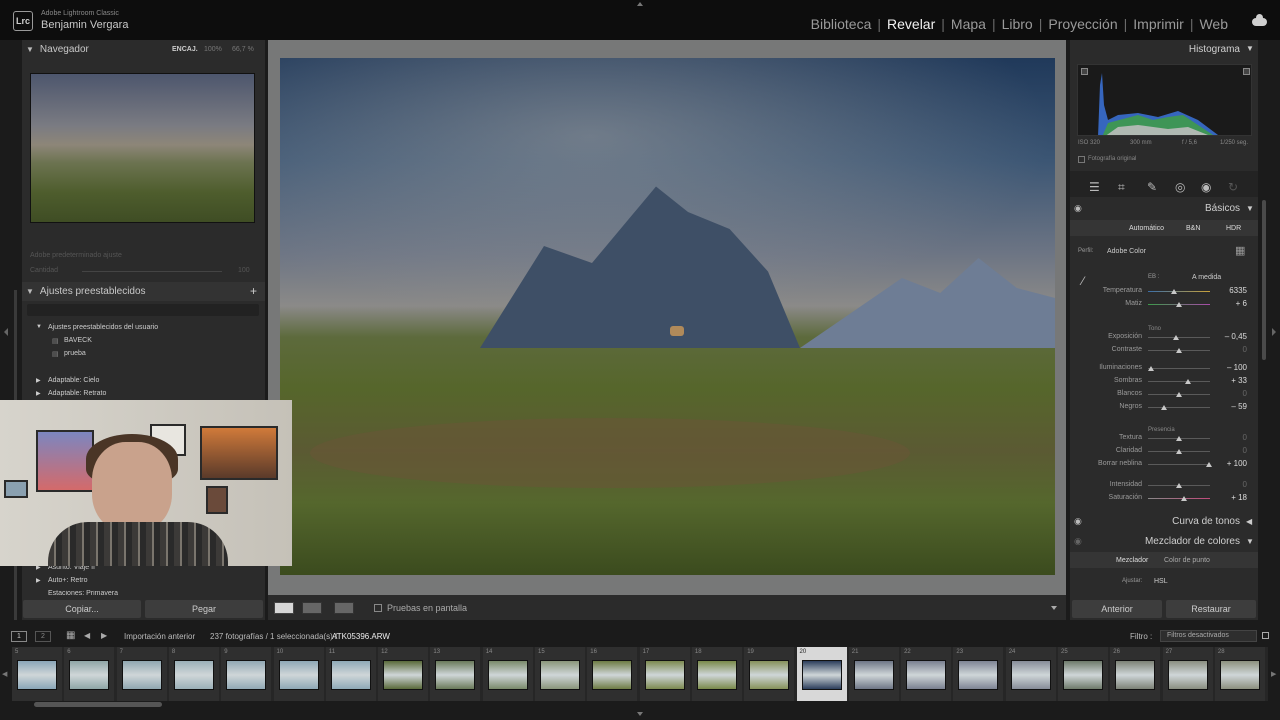 Image resolution: width=1280 pixels, height=720 pixels. I want to click on preset-group: Auto+: Retro, so click(68, 580).